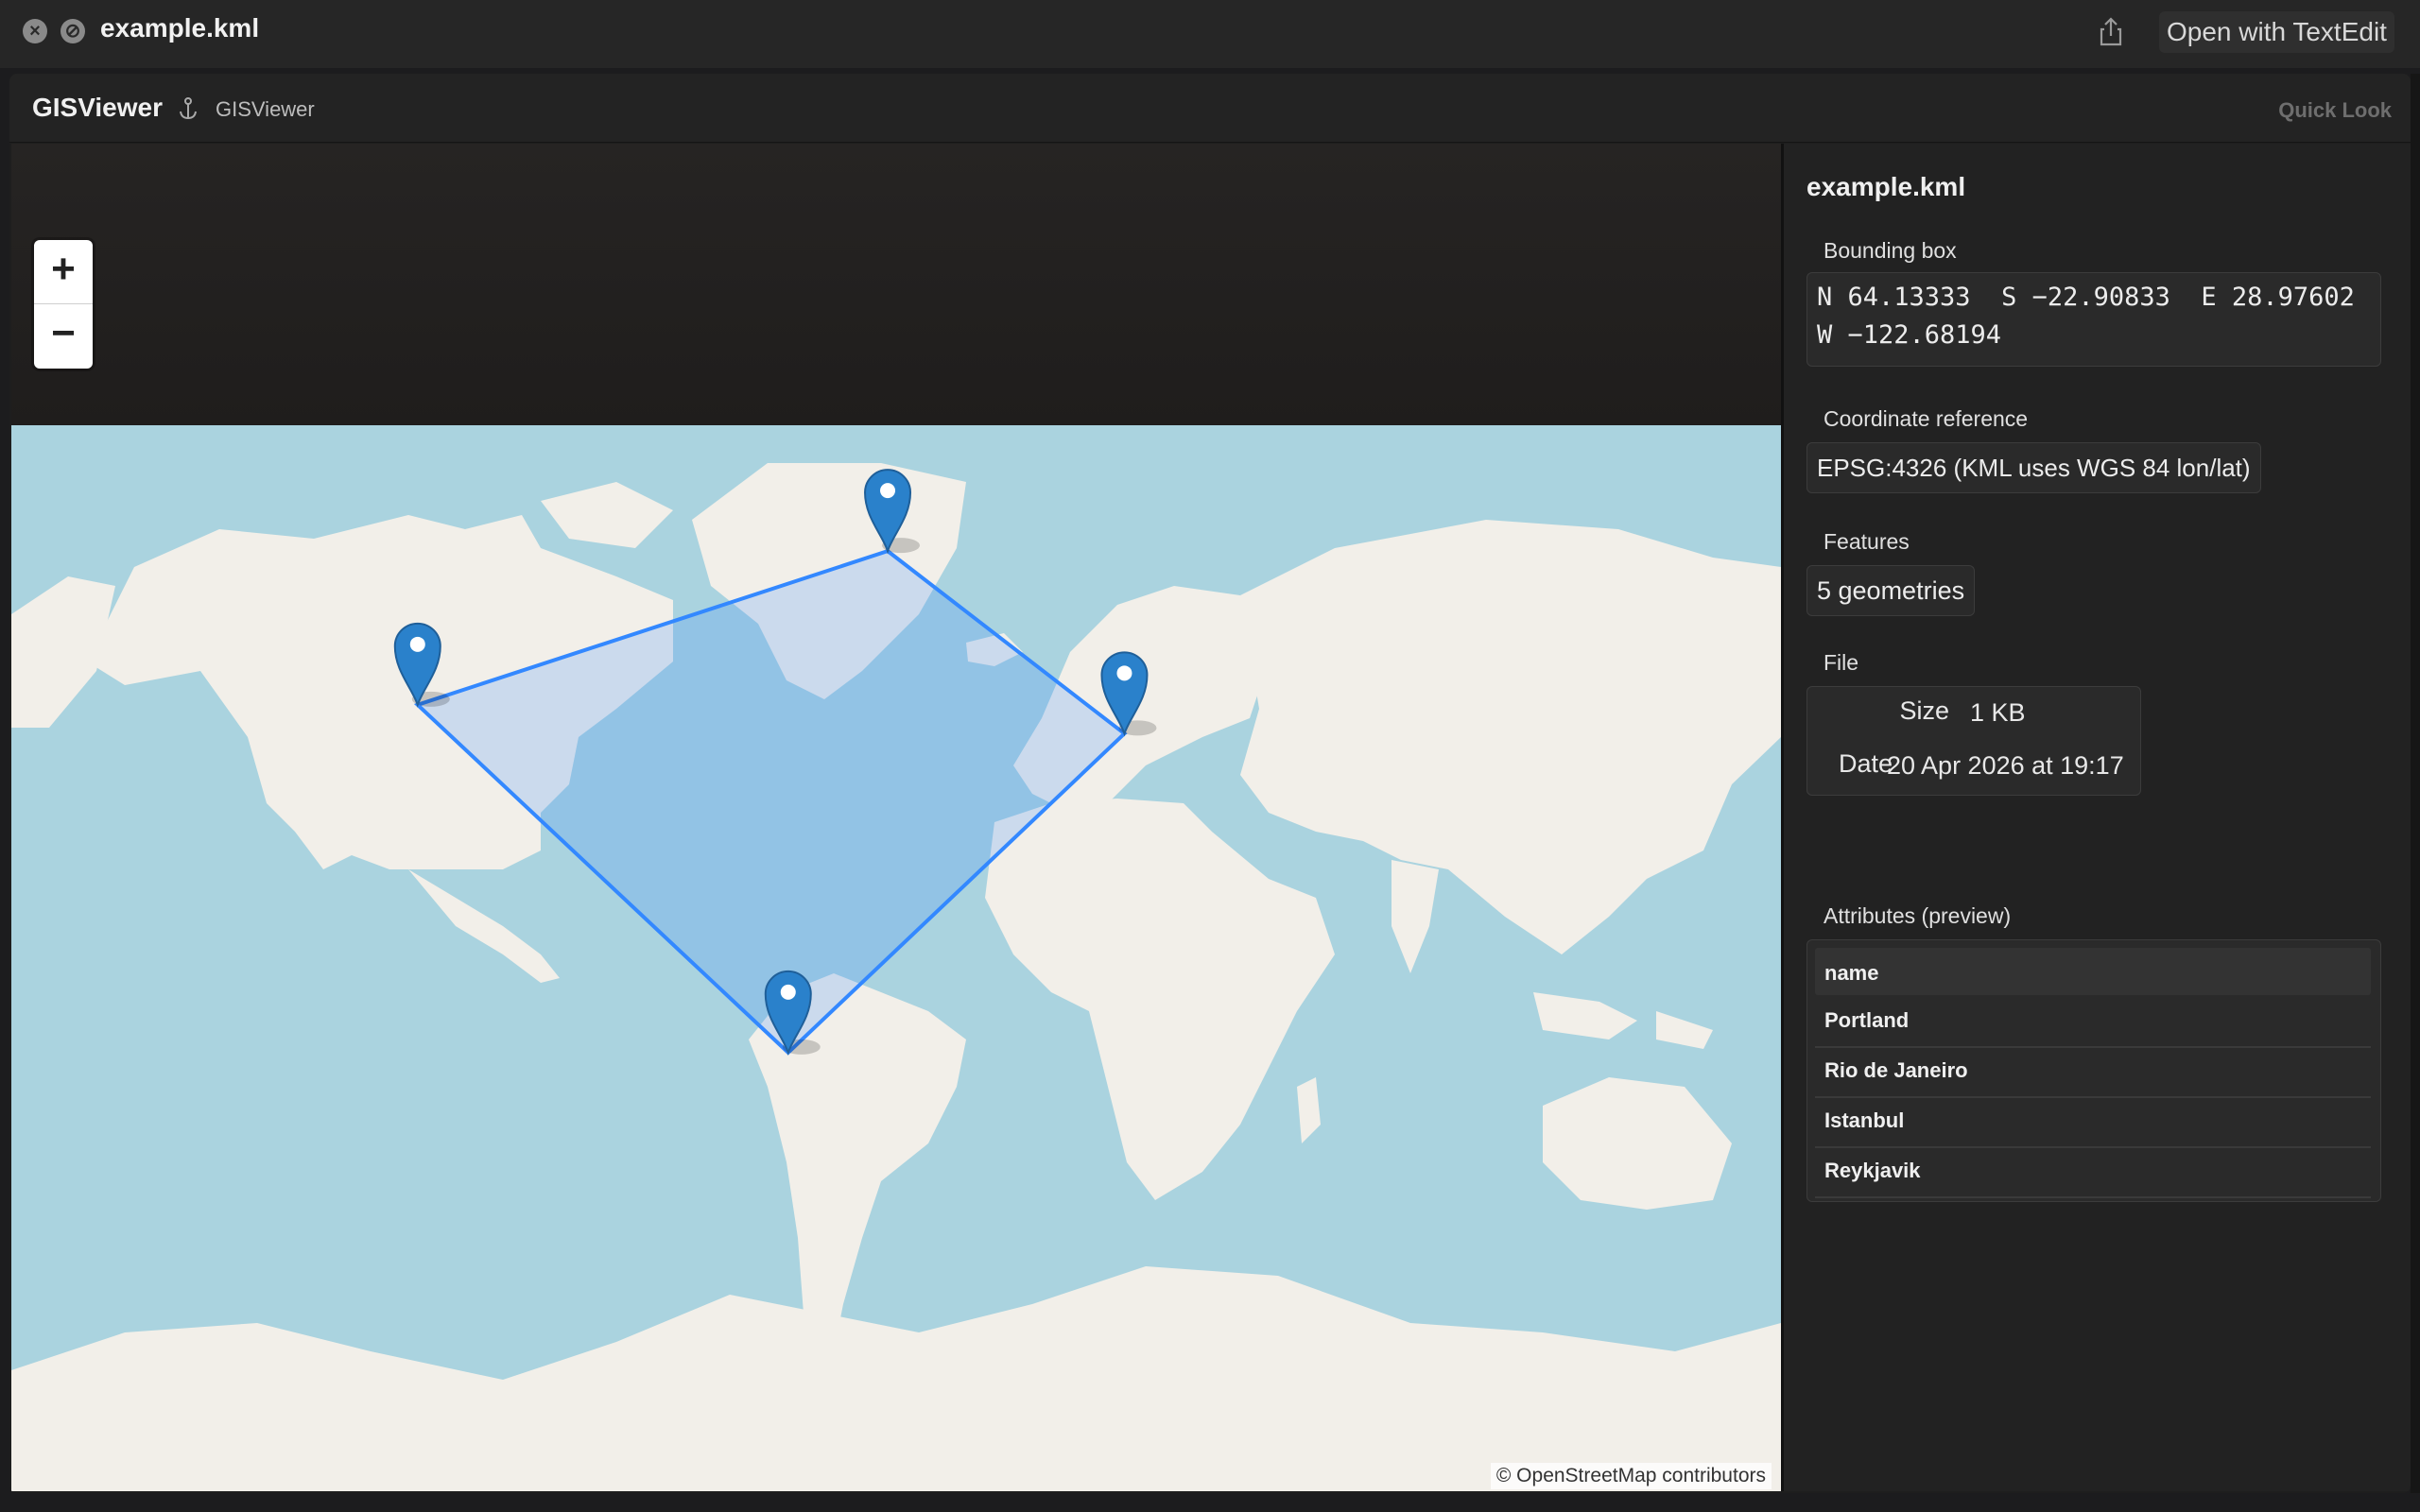  I want to click on share-icon, so click(2111, 32).